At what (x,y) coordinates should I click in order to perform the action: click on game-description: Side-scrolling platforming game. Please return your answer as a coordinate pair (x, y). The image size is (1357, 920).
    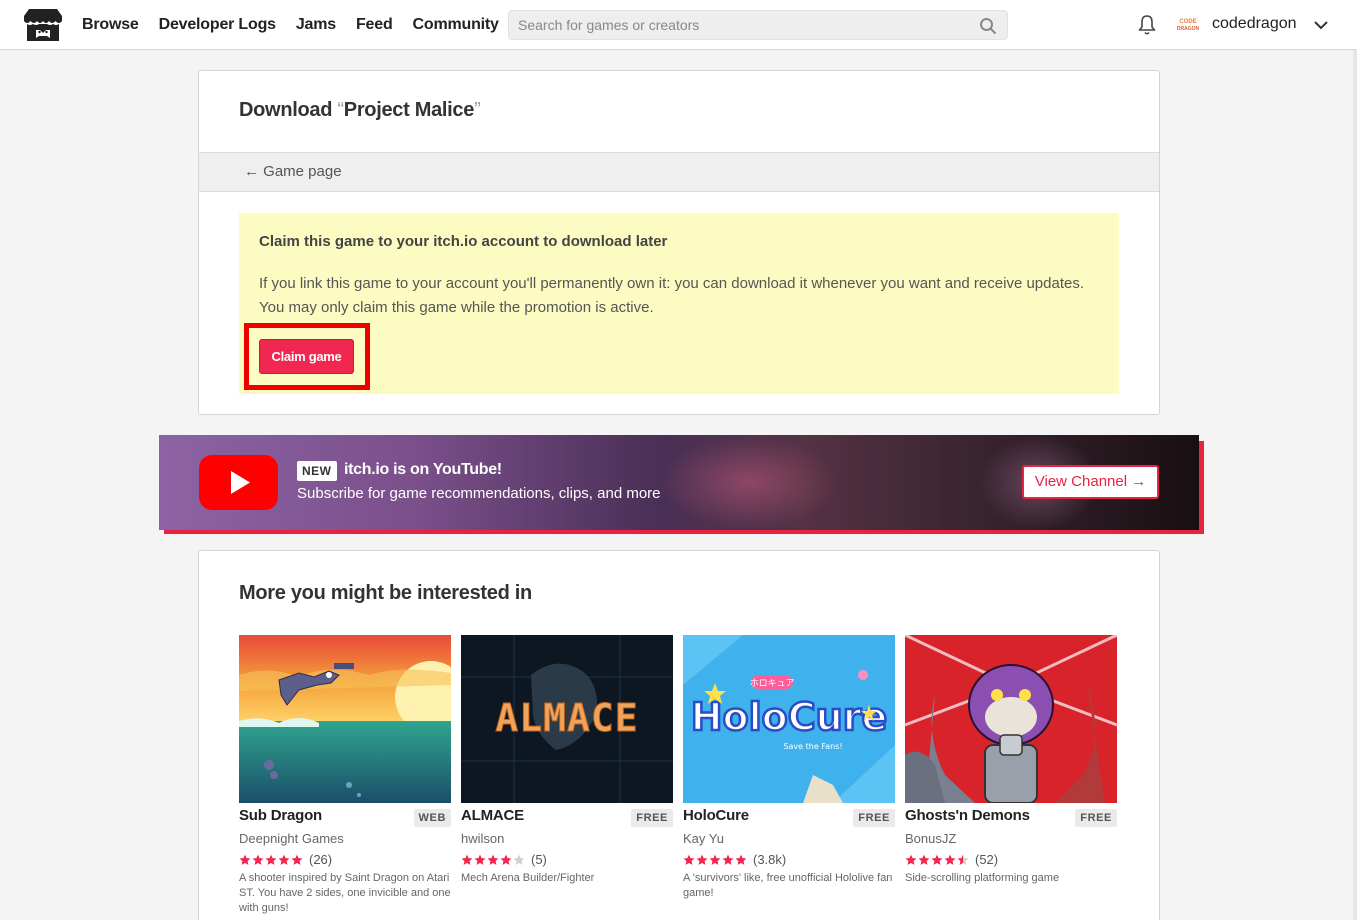
    Looking at the image, I should click on (982, 878).